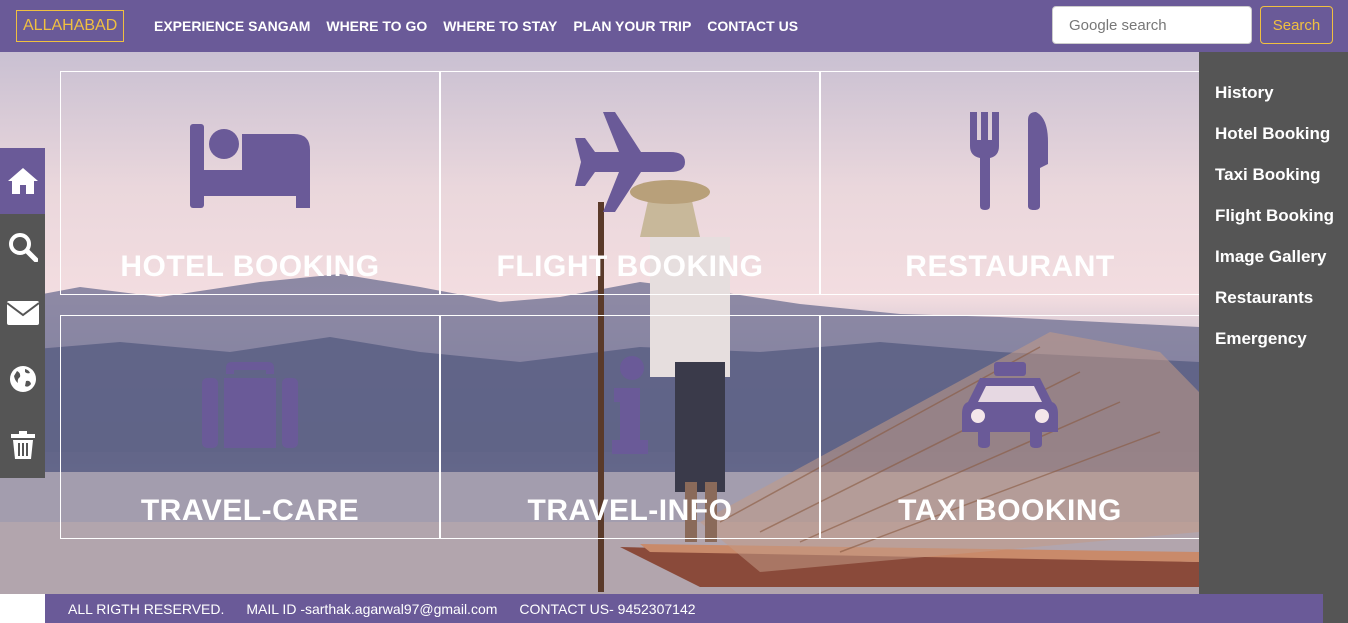 The height and width of the screenshot is (623, 1348). I want to click on tile-travel-info: TRAVEL-INFO, so click(630, 427).